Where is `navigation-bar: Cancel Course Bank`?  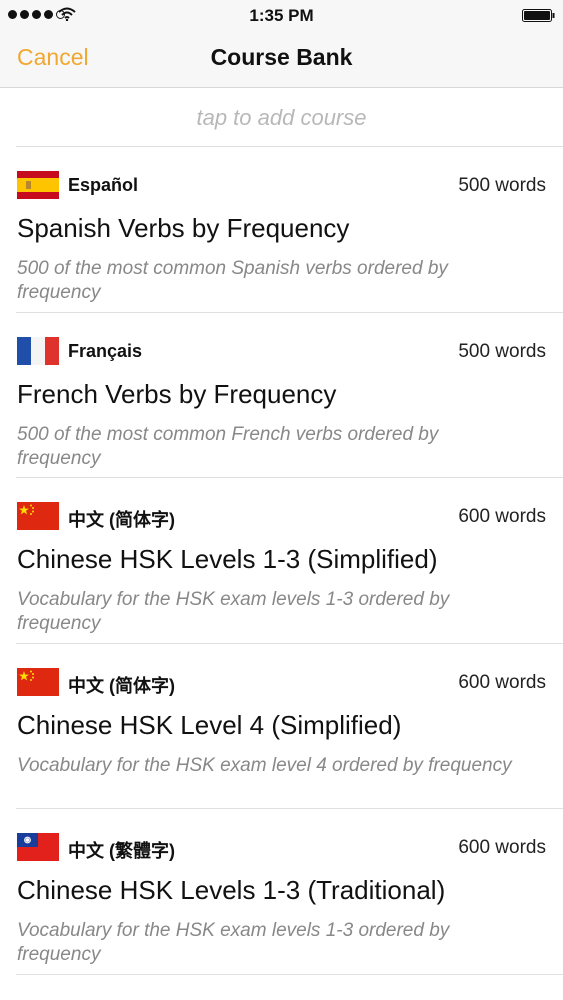 navigation-bar: Cancel Course Bank is located at coordinates (281, 59).